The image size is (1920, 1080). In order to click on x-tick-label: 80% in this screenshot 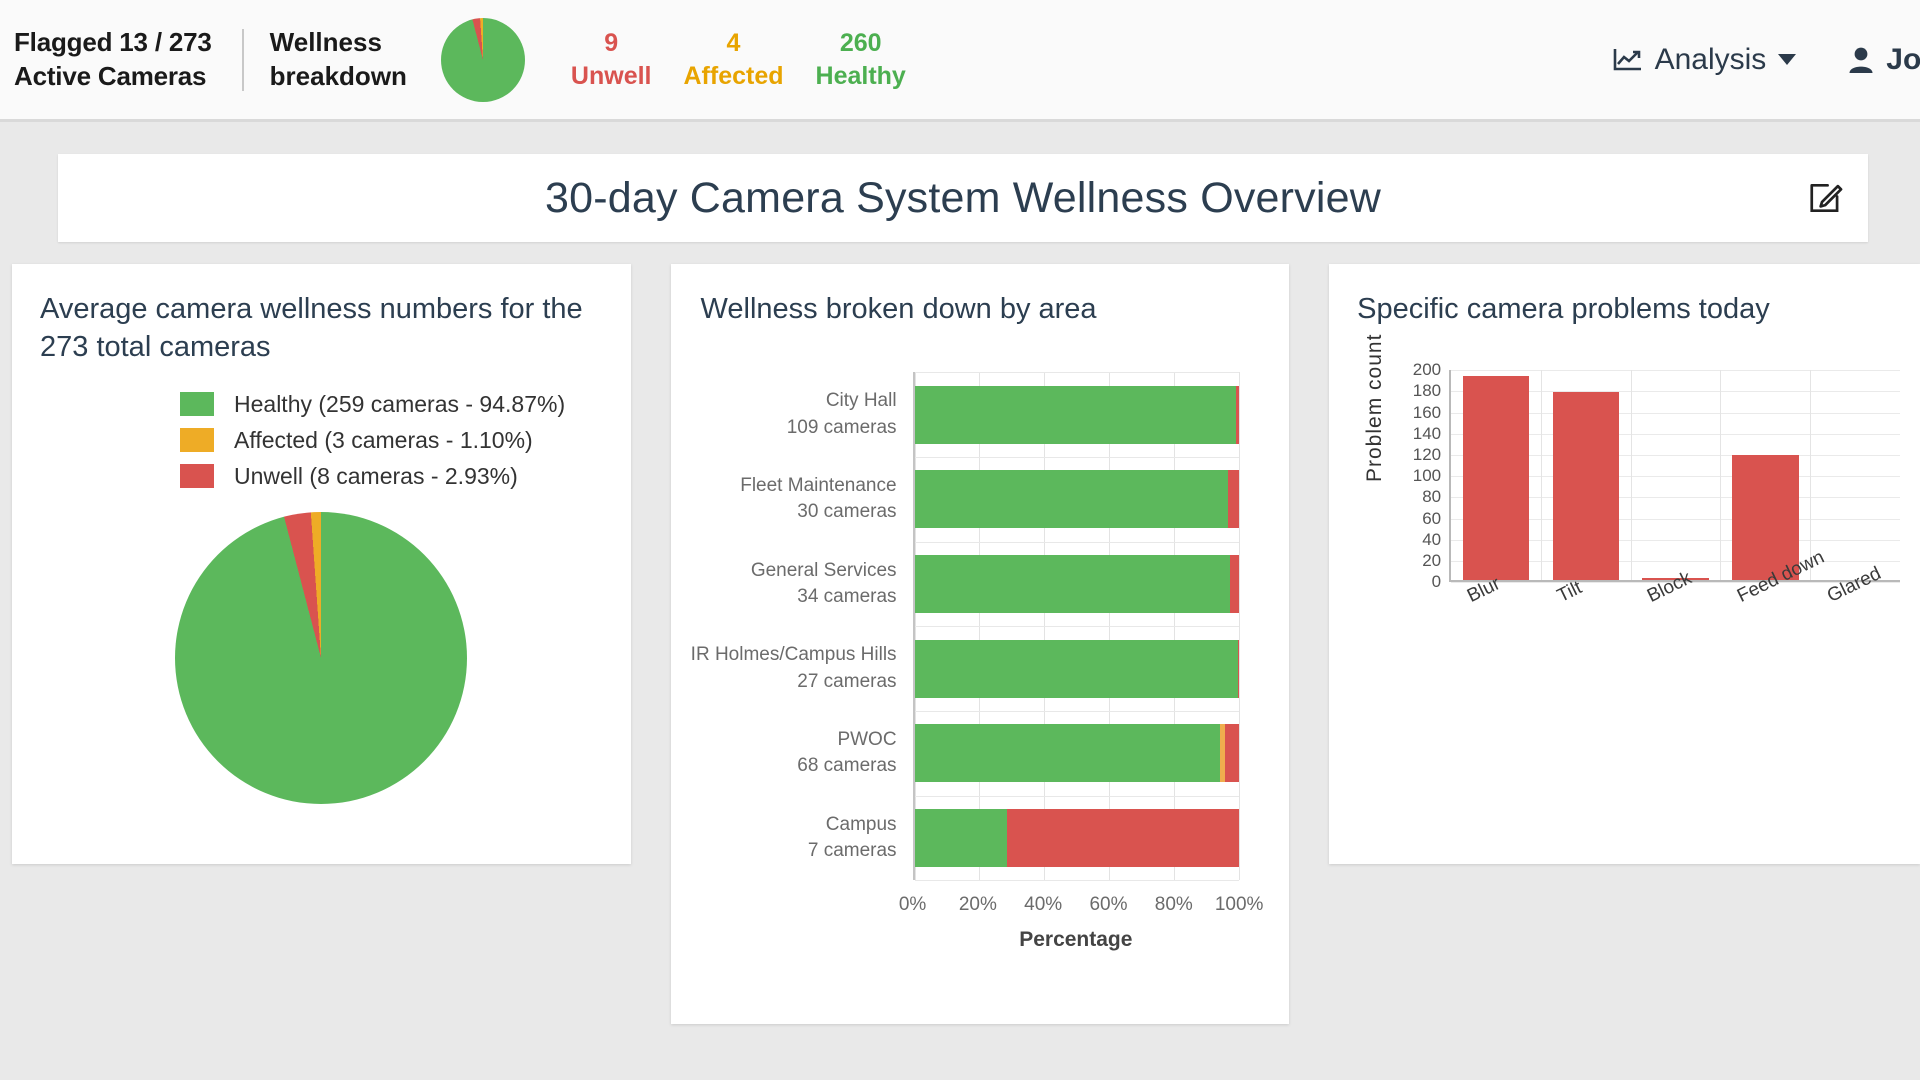, I will do `click(1173, 905)`.